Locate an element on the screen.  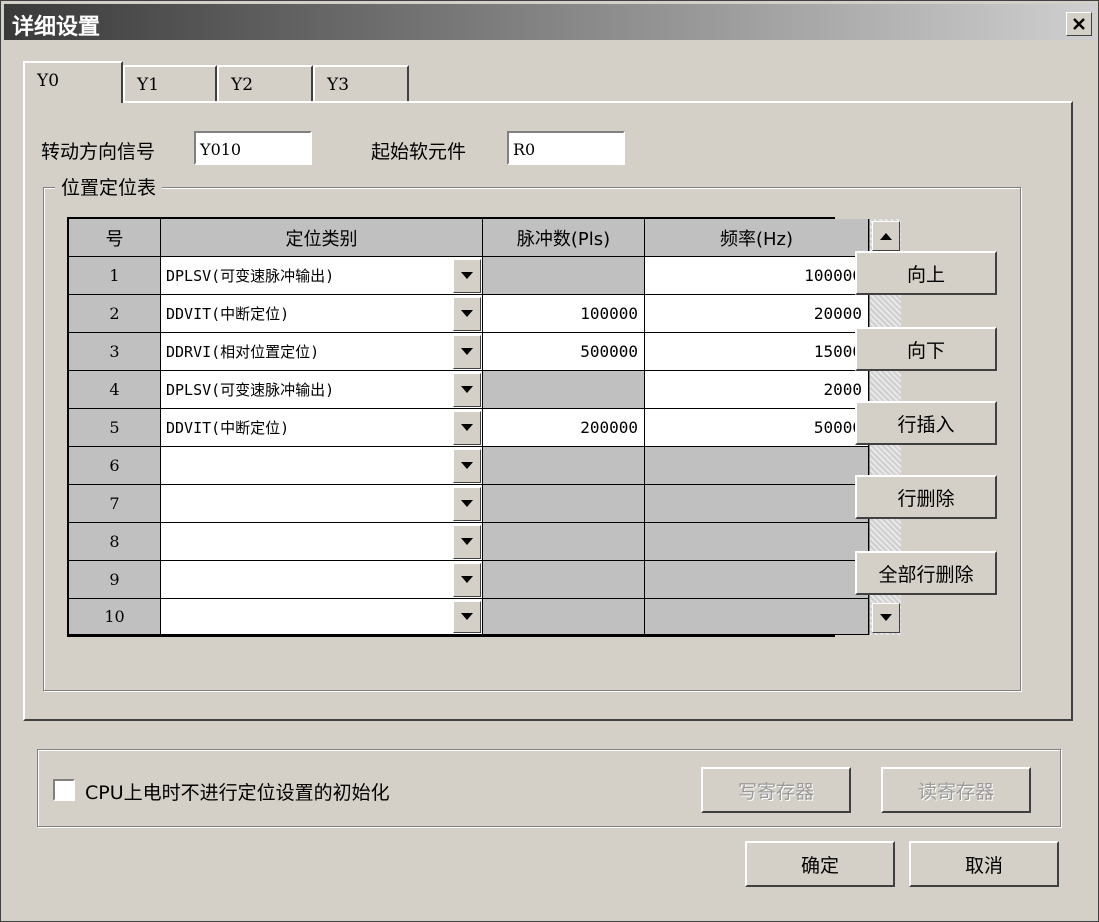
row-number: 9 is located at coordinates (115, 580).